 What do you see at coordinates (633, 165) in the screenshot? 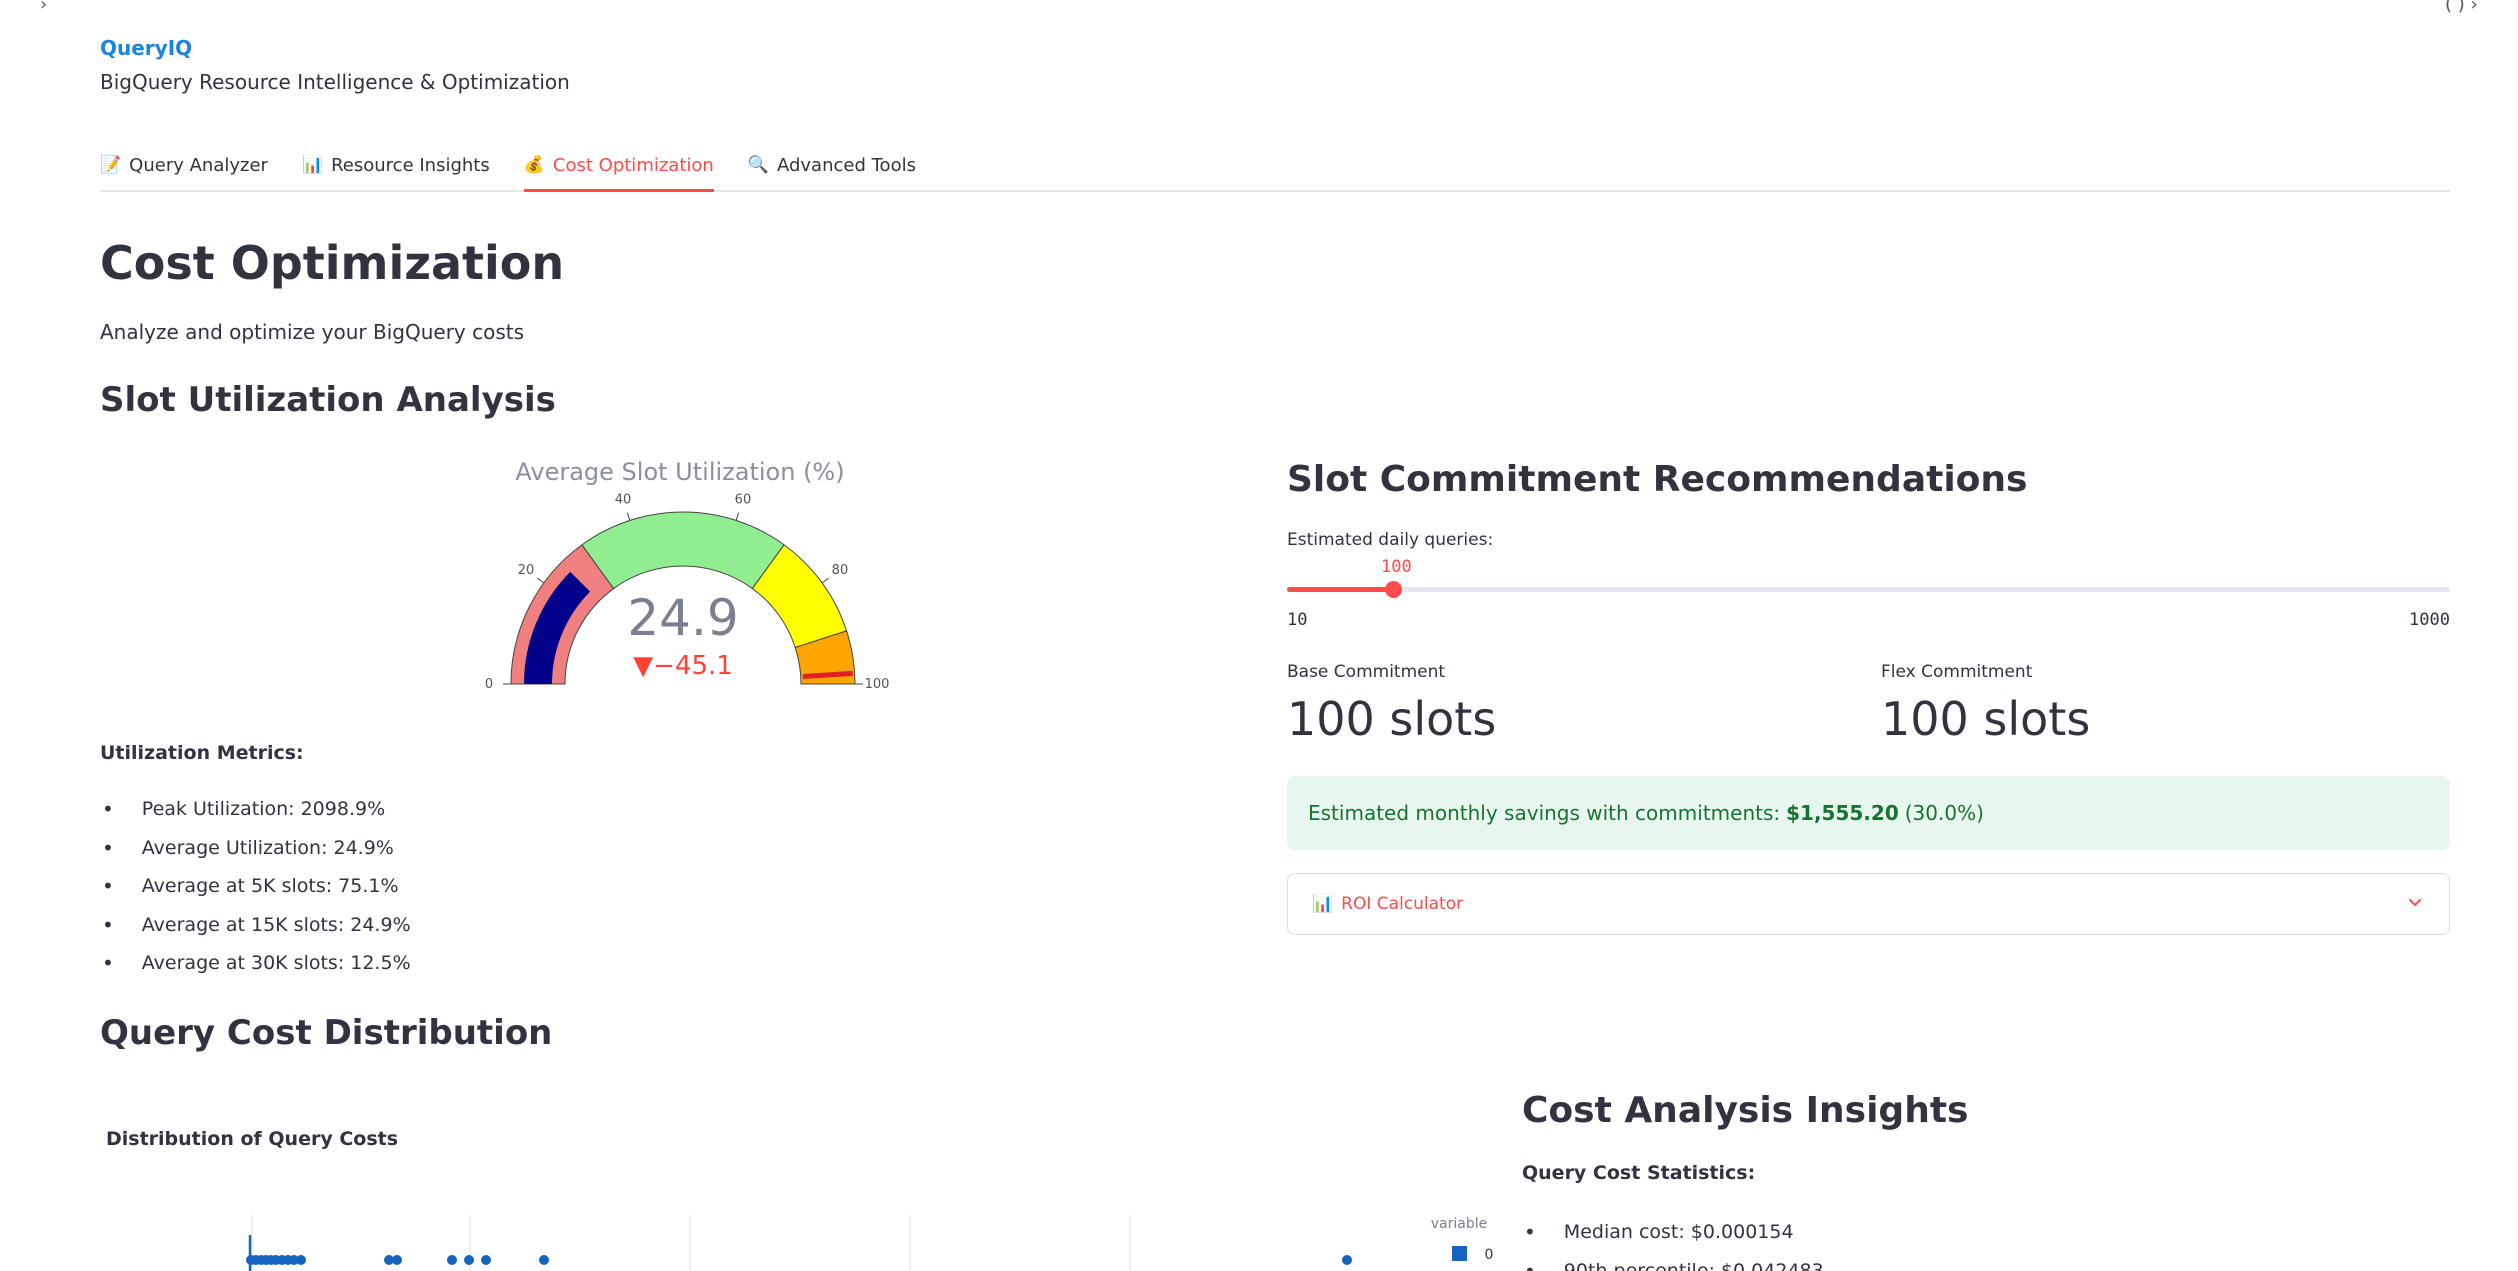
I see `tab-label: Cost Optimization` at bounding box center [633, 165].